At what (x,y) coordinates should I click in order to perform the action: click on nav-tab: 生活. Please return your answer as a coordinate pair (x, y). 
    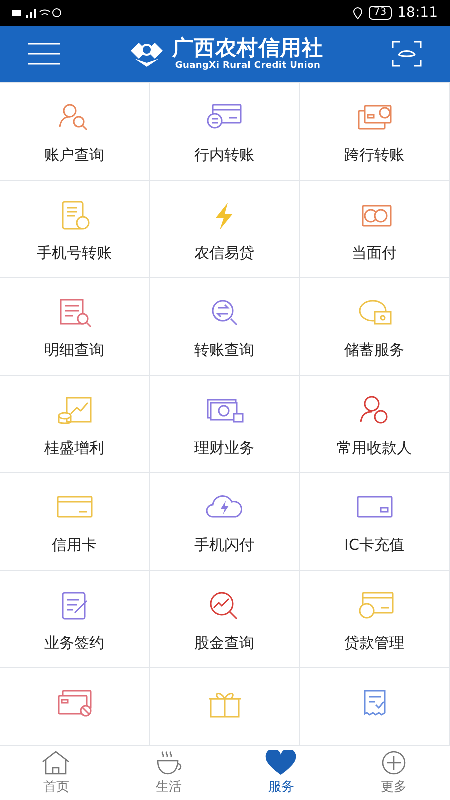
    Looking at the image, I should click on (168, 773).